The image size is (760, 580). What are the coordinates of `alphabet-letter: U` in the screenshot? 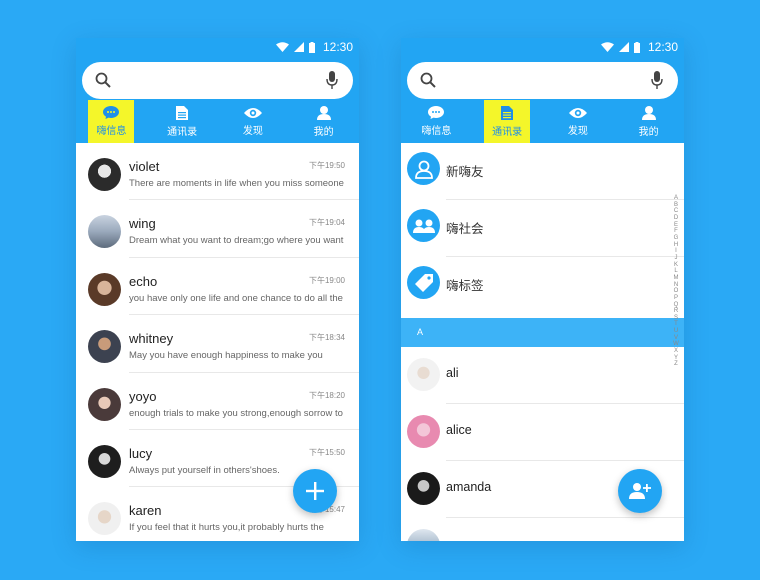 It's located at (676, 331).